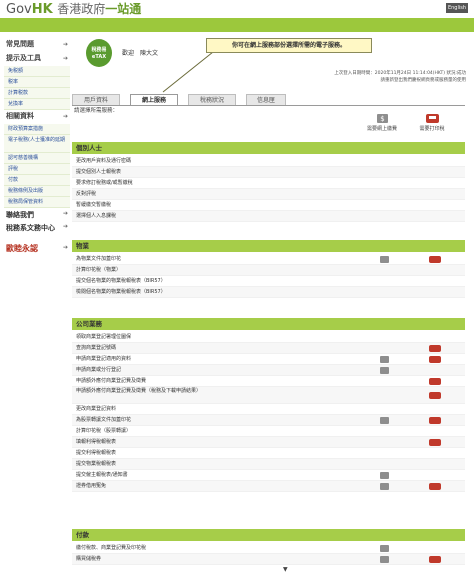 The image size is (474, 573). Describe the element at coordinates (268, 442) in the screenshot. I see `service-row: 填報利得稅報稅表` at that location.